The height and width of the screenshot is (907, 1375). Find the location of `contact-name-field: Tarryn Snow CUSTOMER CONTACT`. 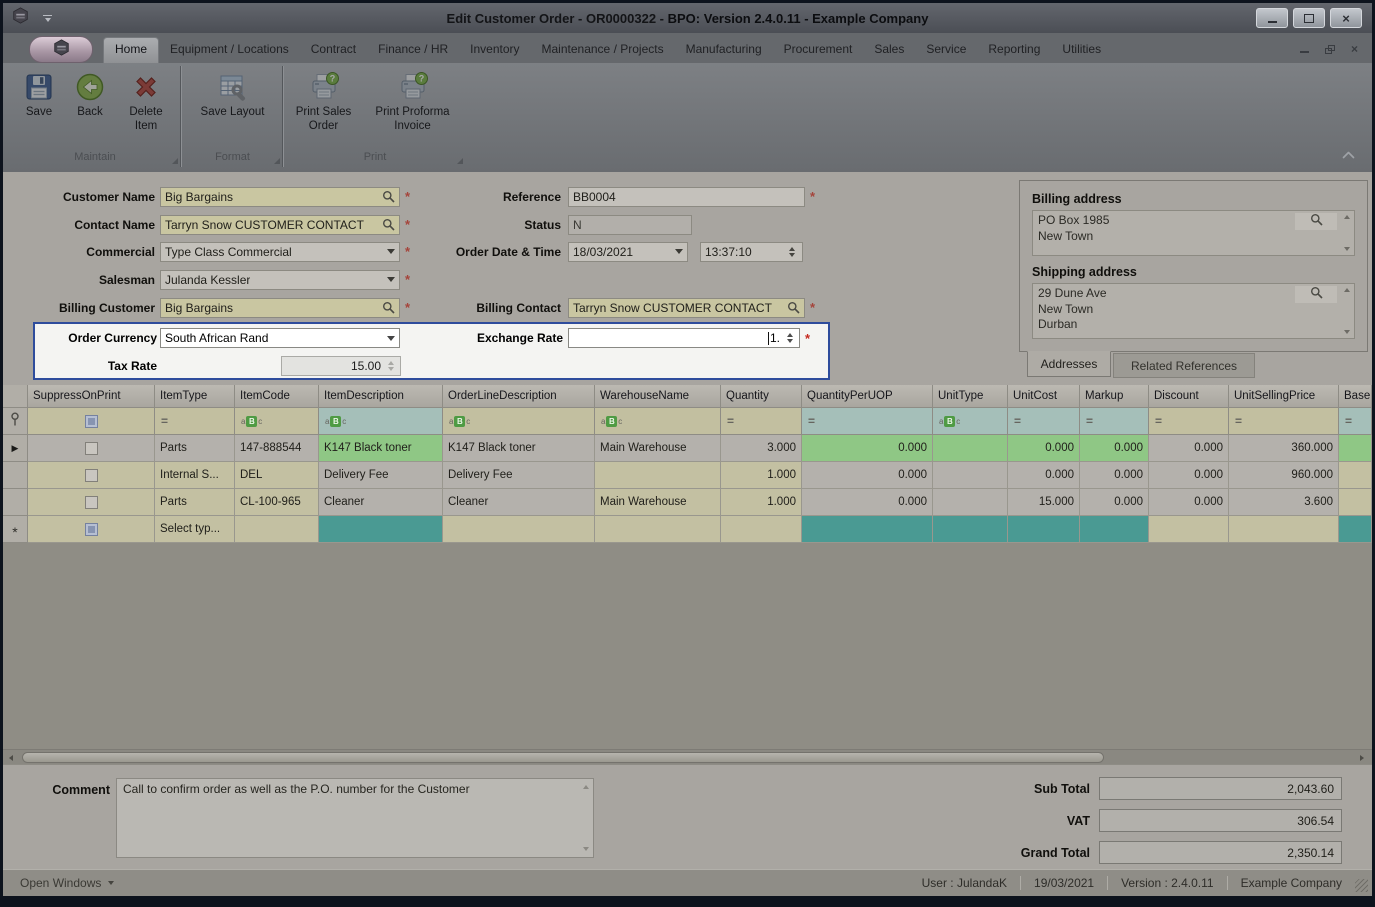

contact-name-field: Tarryn Snow CUSTOMER CONTACT is located at coordinates (280, 224).